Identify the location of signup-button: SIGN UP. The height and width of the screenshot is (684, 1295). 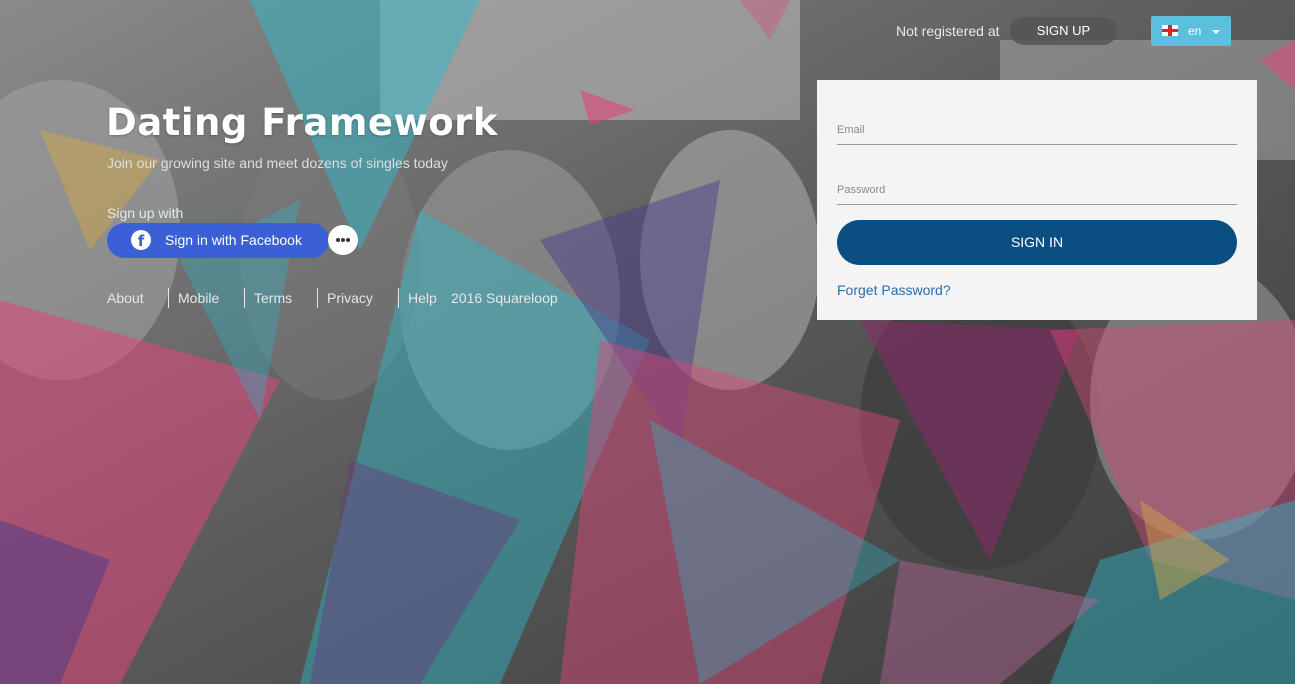
(1063, 31).